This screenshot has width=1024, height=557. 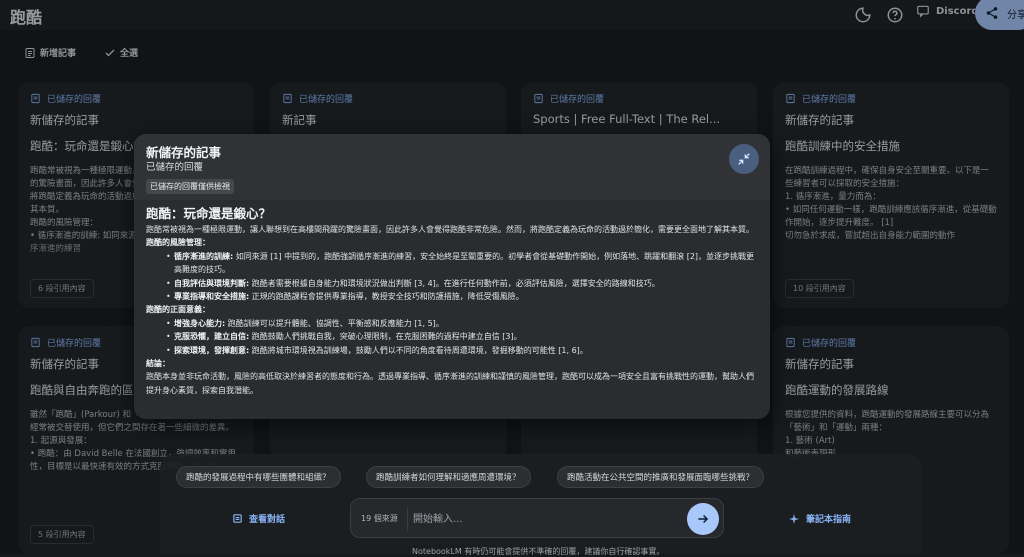 I want to click on collapse-icon, so click(x=744, y=159).